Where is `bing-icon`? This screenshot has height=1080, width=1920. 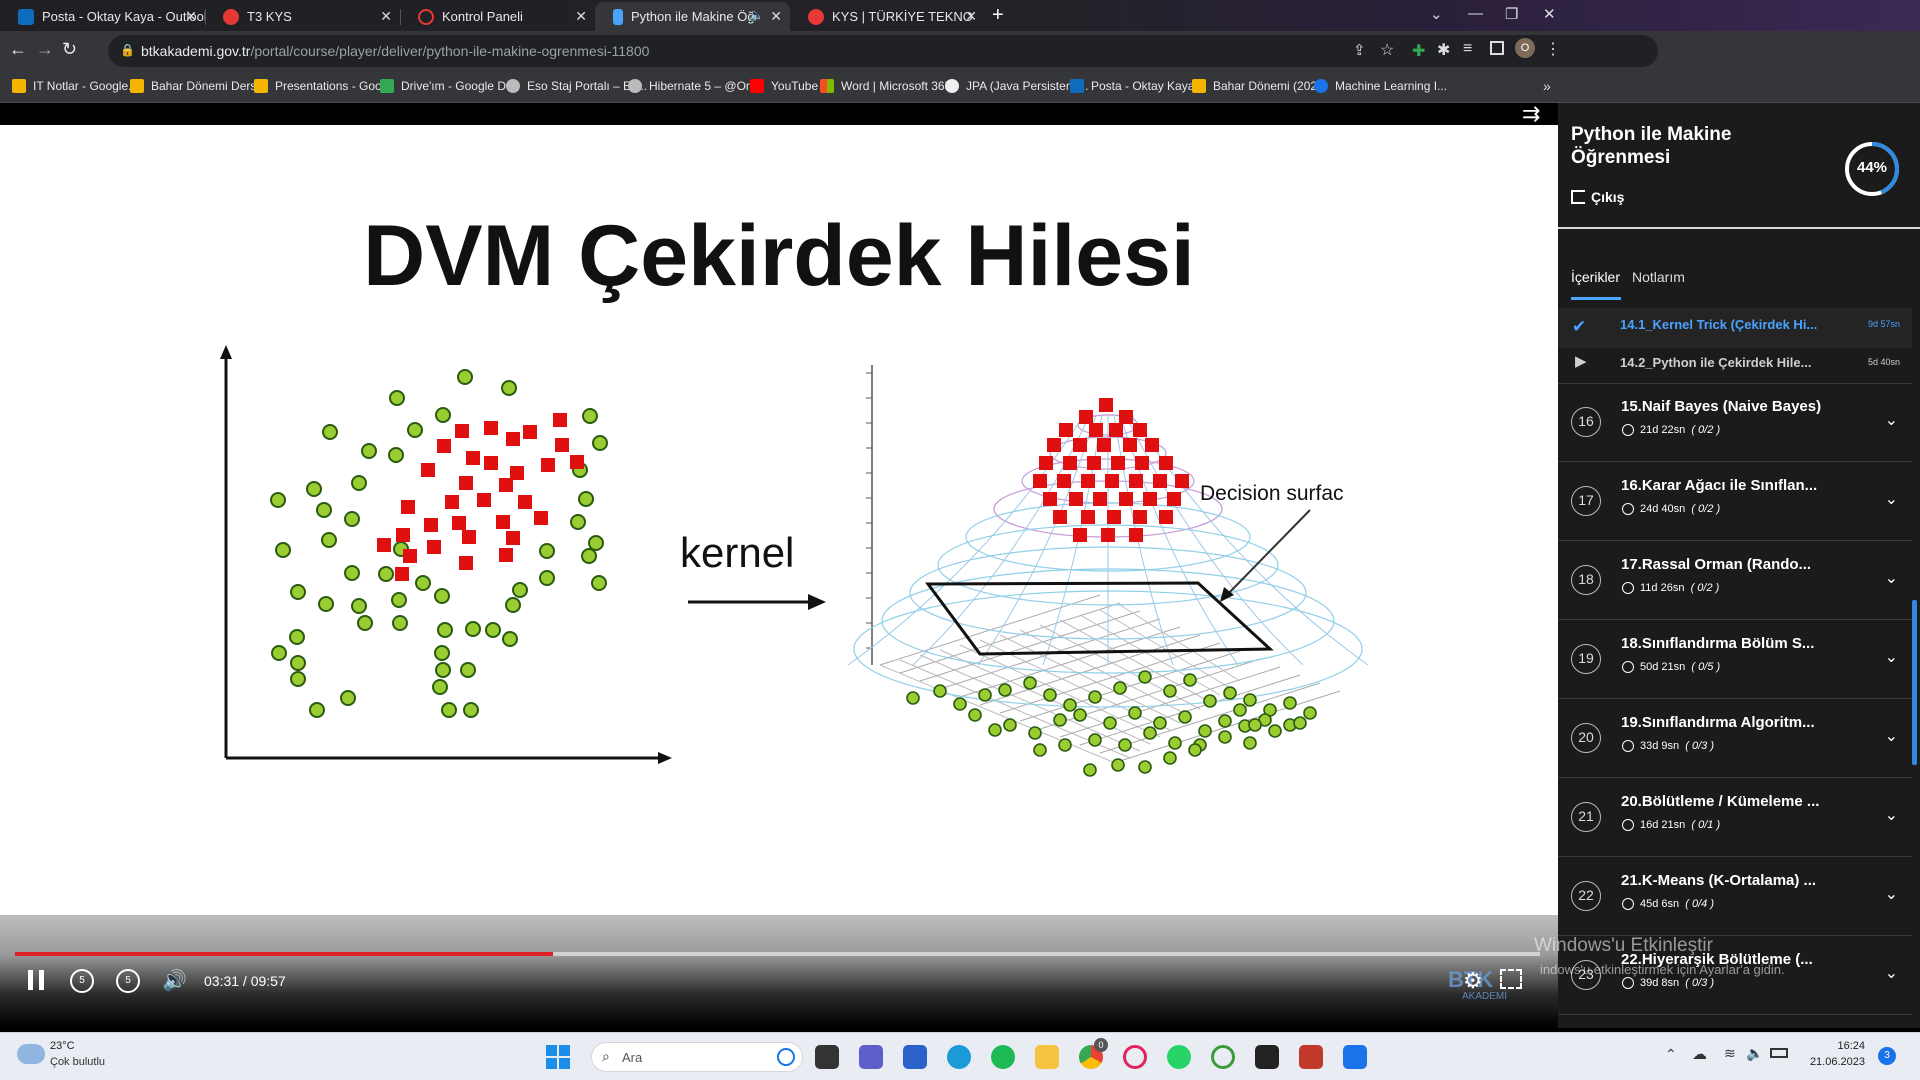 bing-icon is located at coordinates (786, 1057).